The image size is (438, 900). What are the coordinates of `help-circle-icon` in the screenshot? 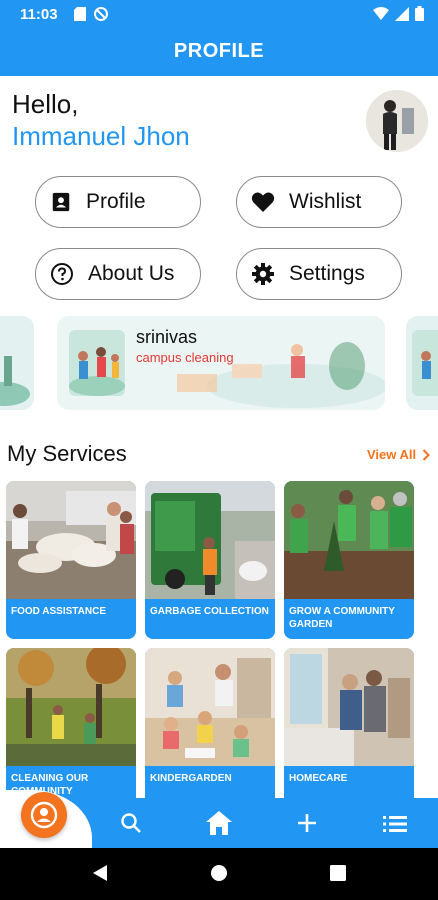 It's located at (62, 274).